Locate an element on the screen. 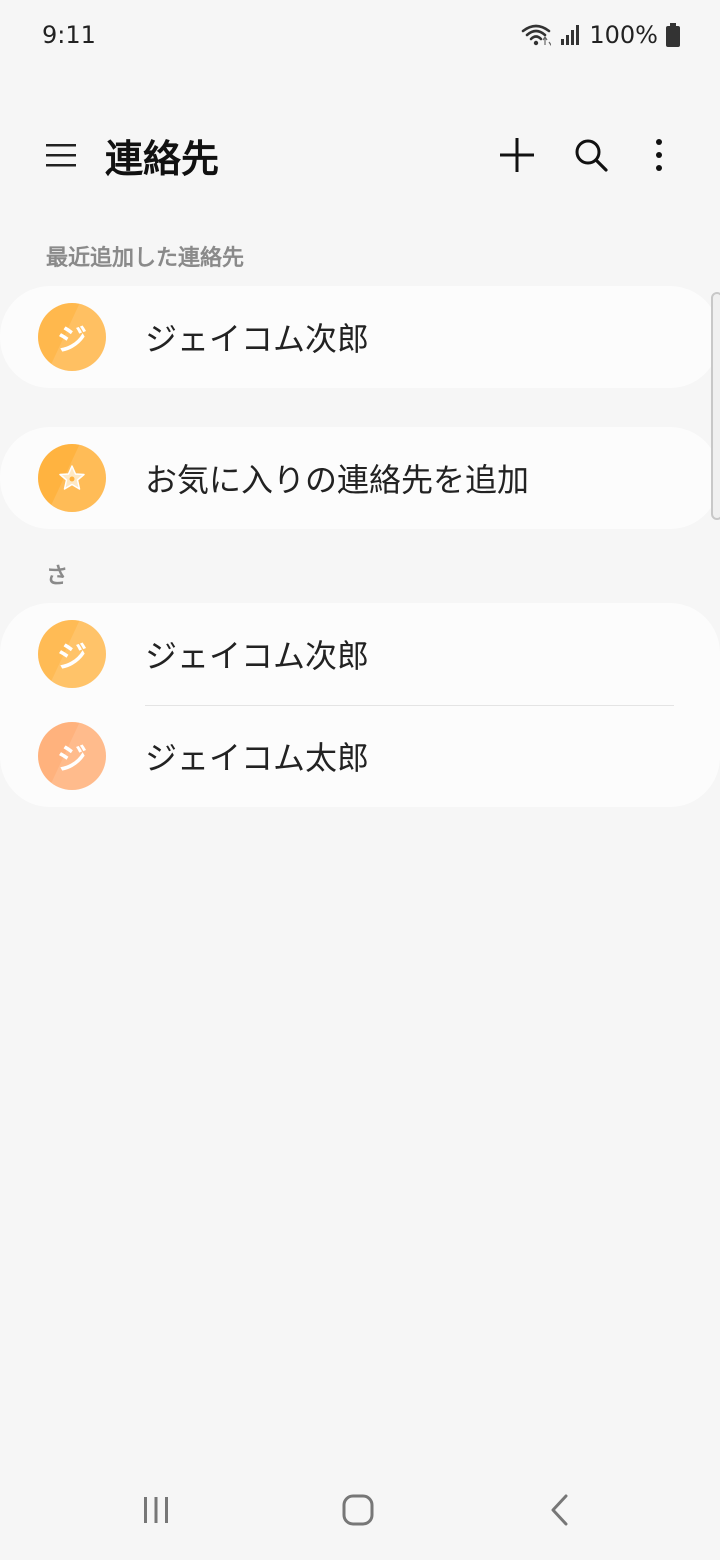 This screenshot has width=720, height=1560. back-icon is located at coordinates (559, 1510).